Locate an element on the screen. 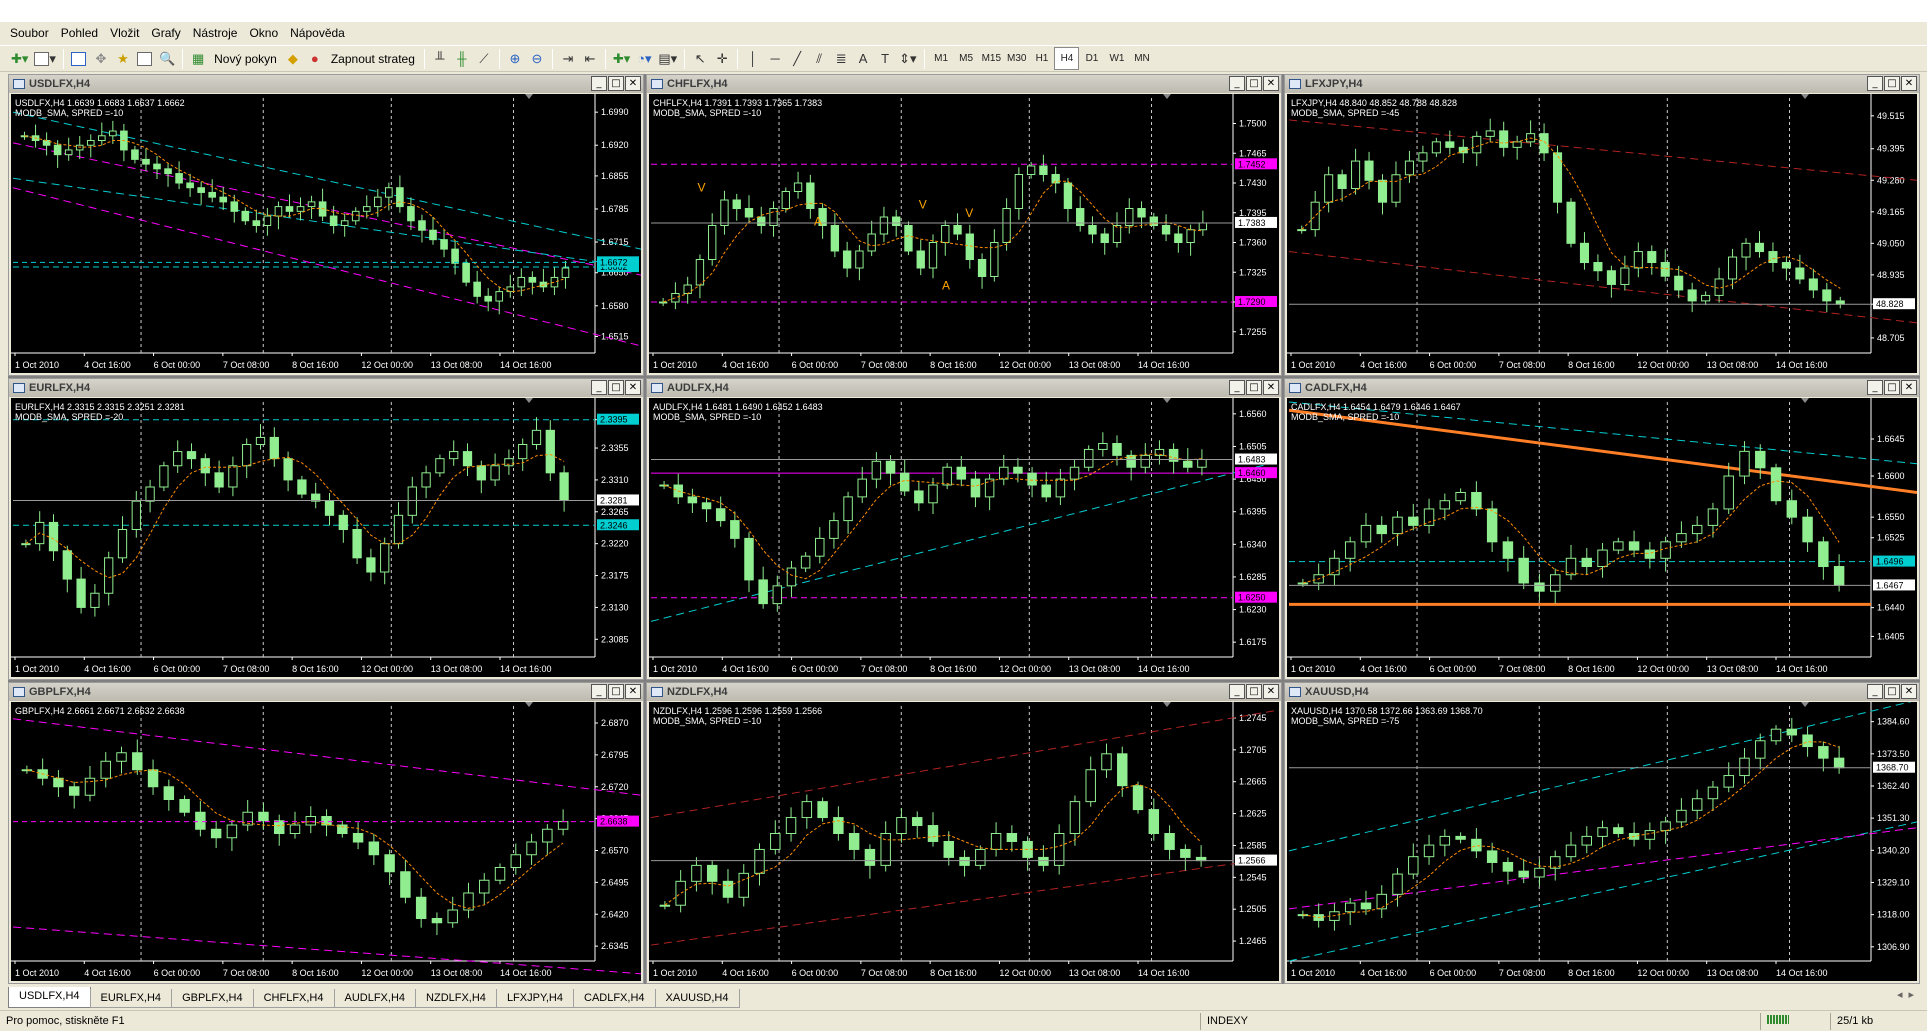  chart-window-titlebar: CADLFX,H4 _ □ ✕ is located at coordinates (1602, 388).